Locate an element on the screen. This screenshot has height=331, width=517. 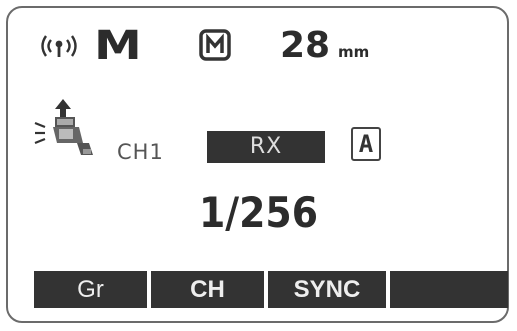
group-badge: A is located at coordinates (366, 144).